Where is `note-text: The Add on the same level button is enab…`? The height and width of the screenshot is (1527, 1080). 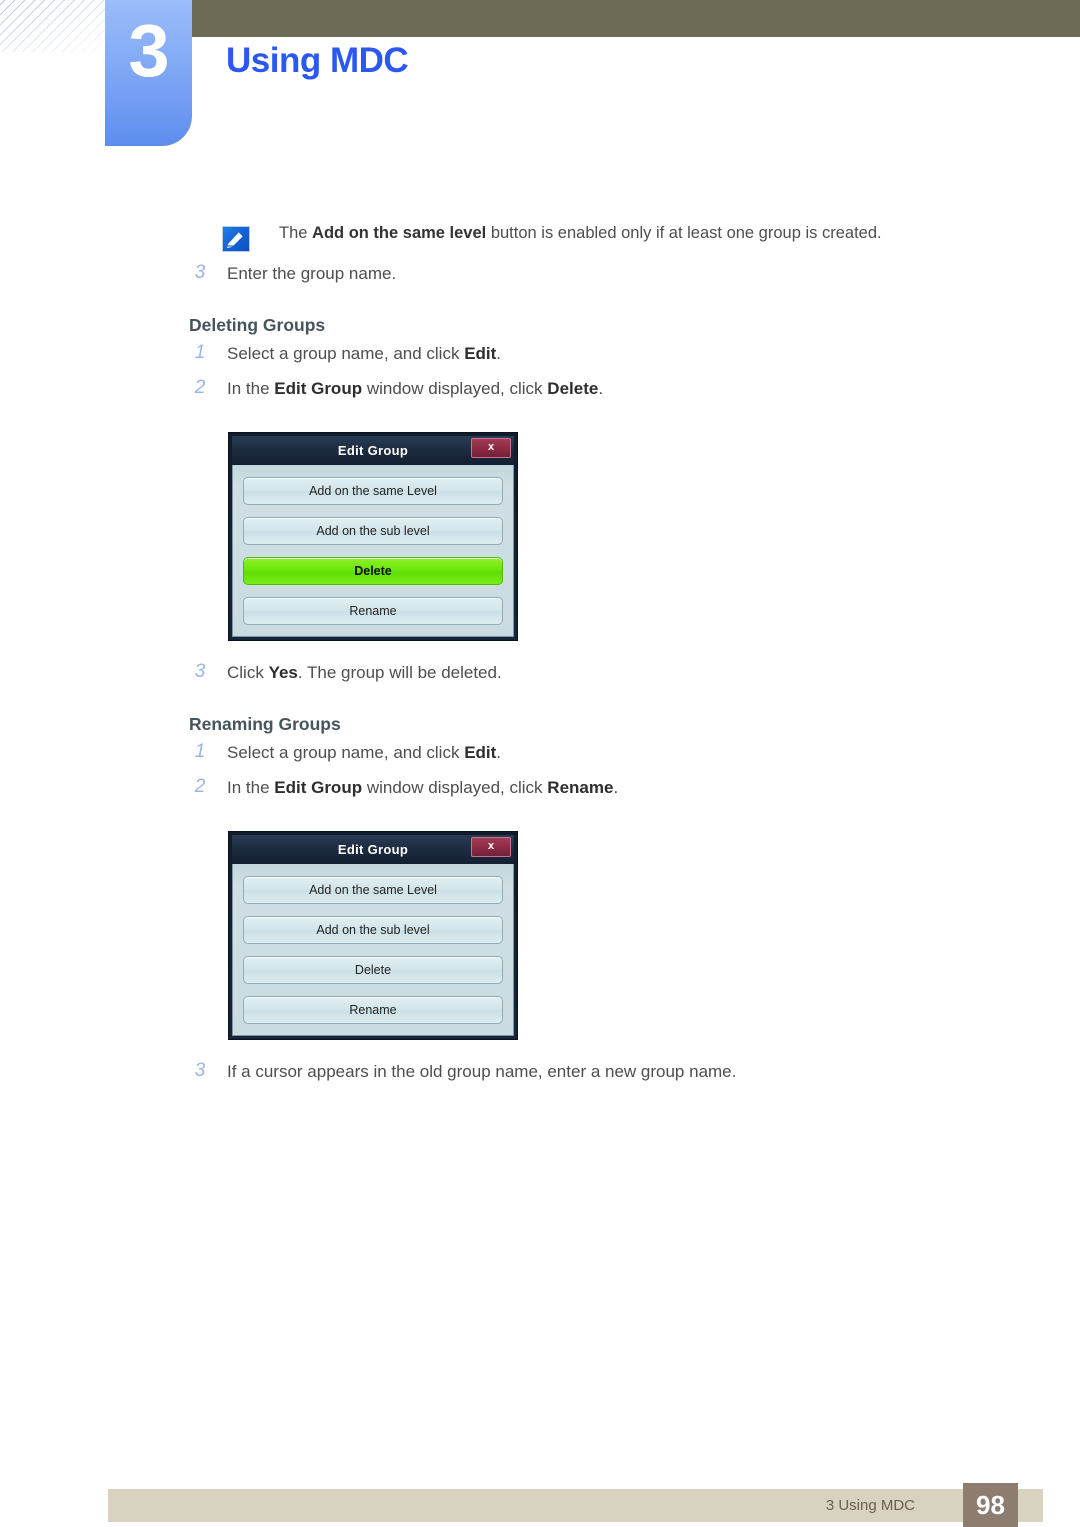 note-text: The Add on the same level button is enab… is located at coordinates (580, 233).